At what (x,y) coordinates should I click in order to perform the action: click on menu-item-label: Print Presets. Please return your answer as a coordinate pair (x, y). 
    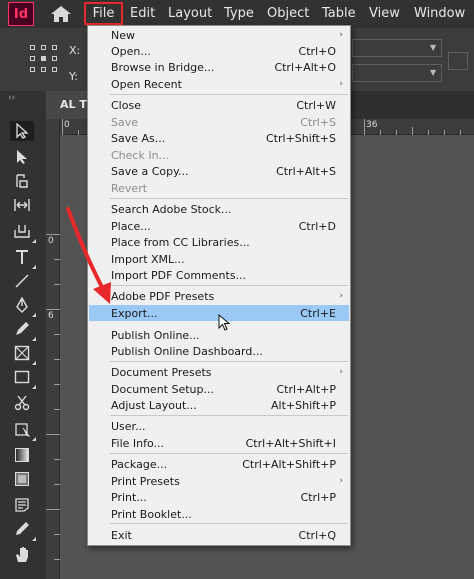
    Looking at the image, I should click on (145, 481).